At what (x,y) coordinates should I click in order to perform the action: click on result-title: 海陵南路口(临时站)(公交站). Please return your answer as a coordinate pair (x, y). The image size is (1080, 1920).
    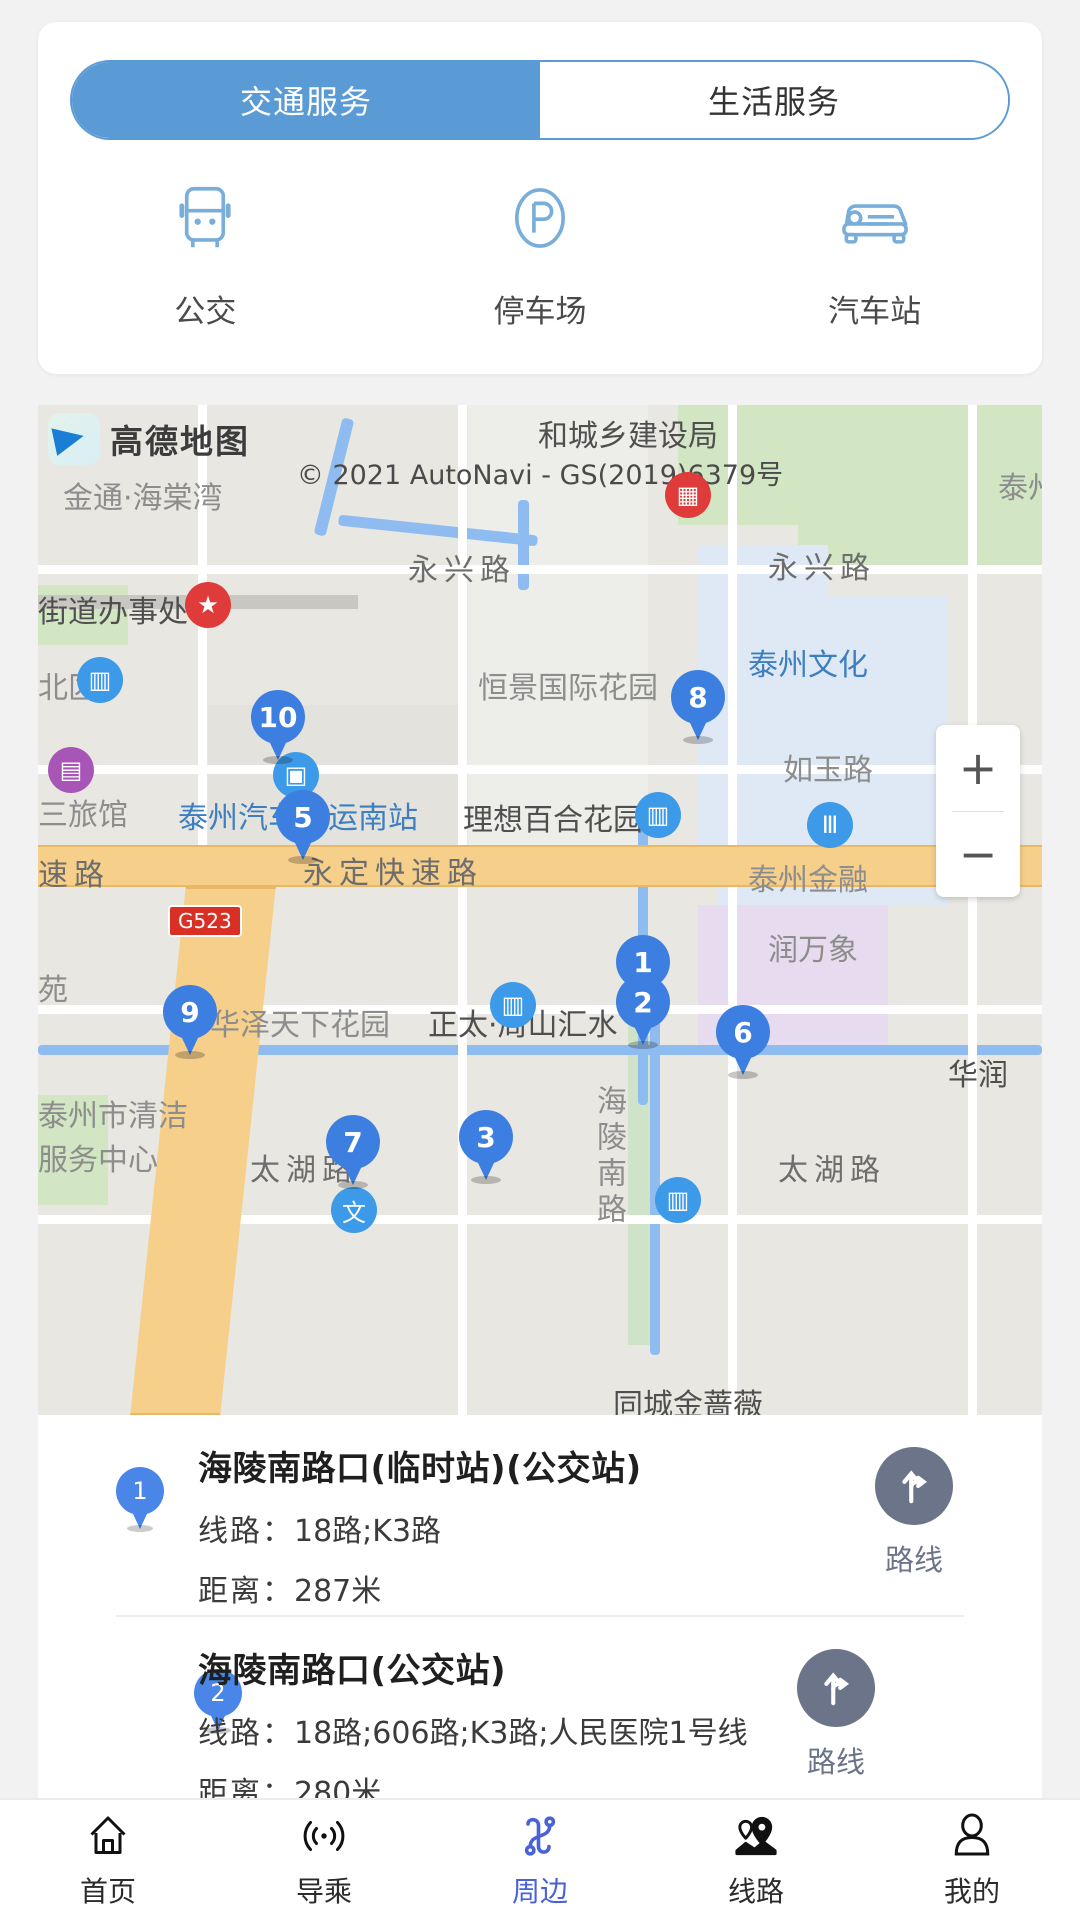
    Looking at the image, I should click on (420, 1469).